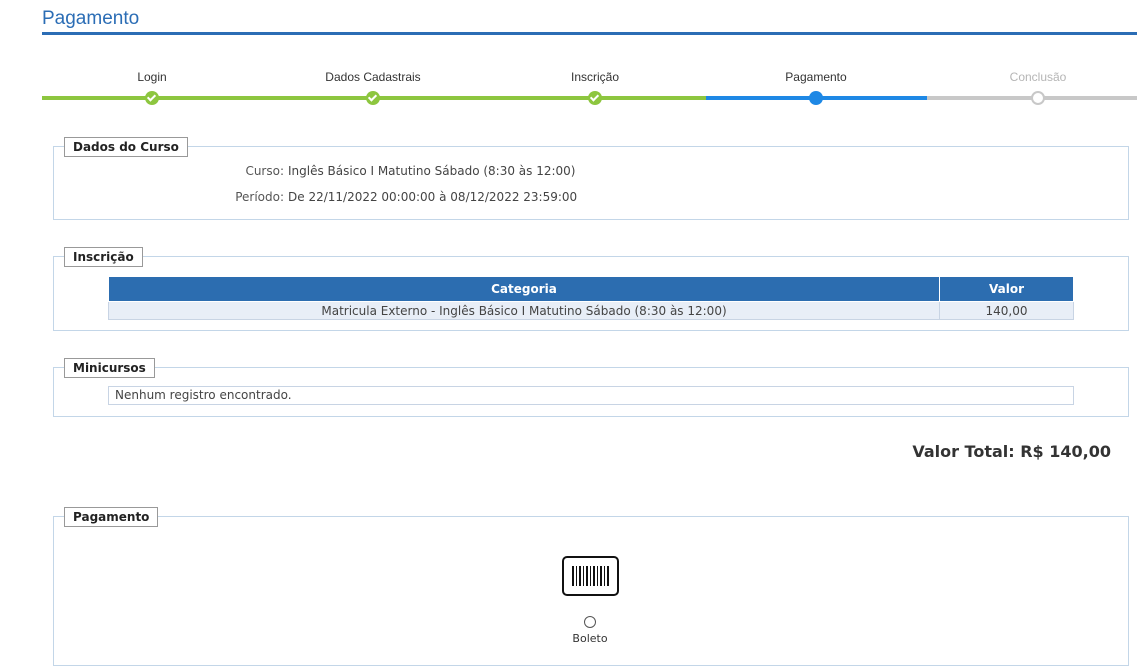  What do you see at coordinates (589, 33) in the screenshot?
I see `title-rule` at bounding box center [589, 33].